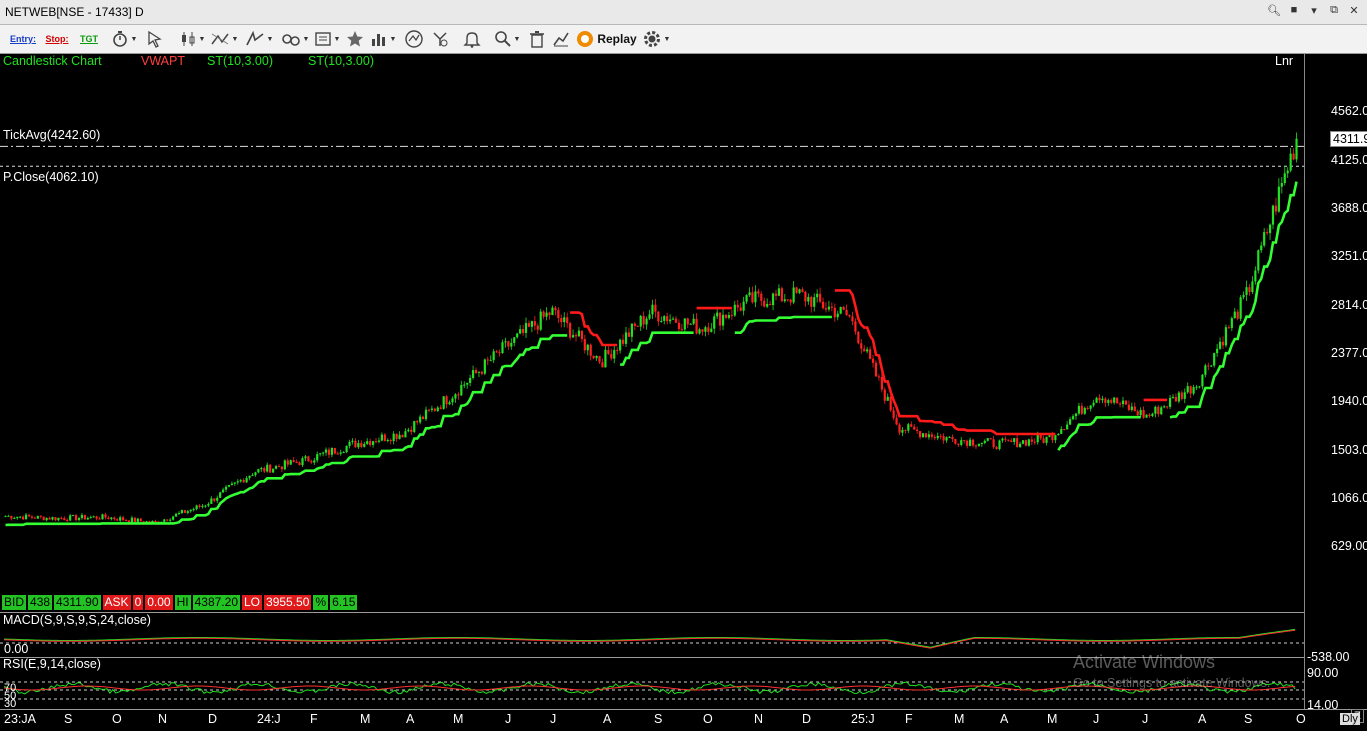 The height and width of the screenshot is (731, 1367). Describe the element at coordinates (23, 39) in the screenshot. I see `entry-button: Entry:` at that location.